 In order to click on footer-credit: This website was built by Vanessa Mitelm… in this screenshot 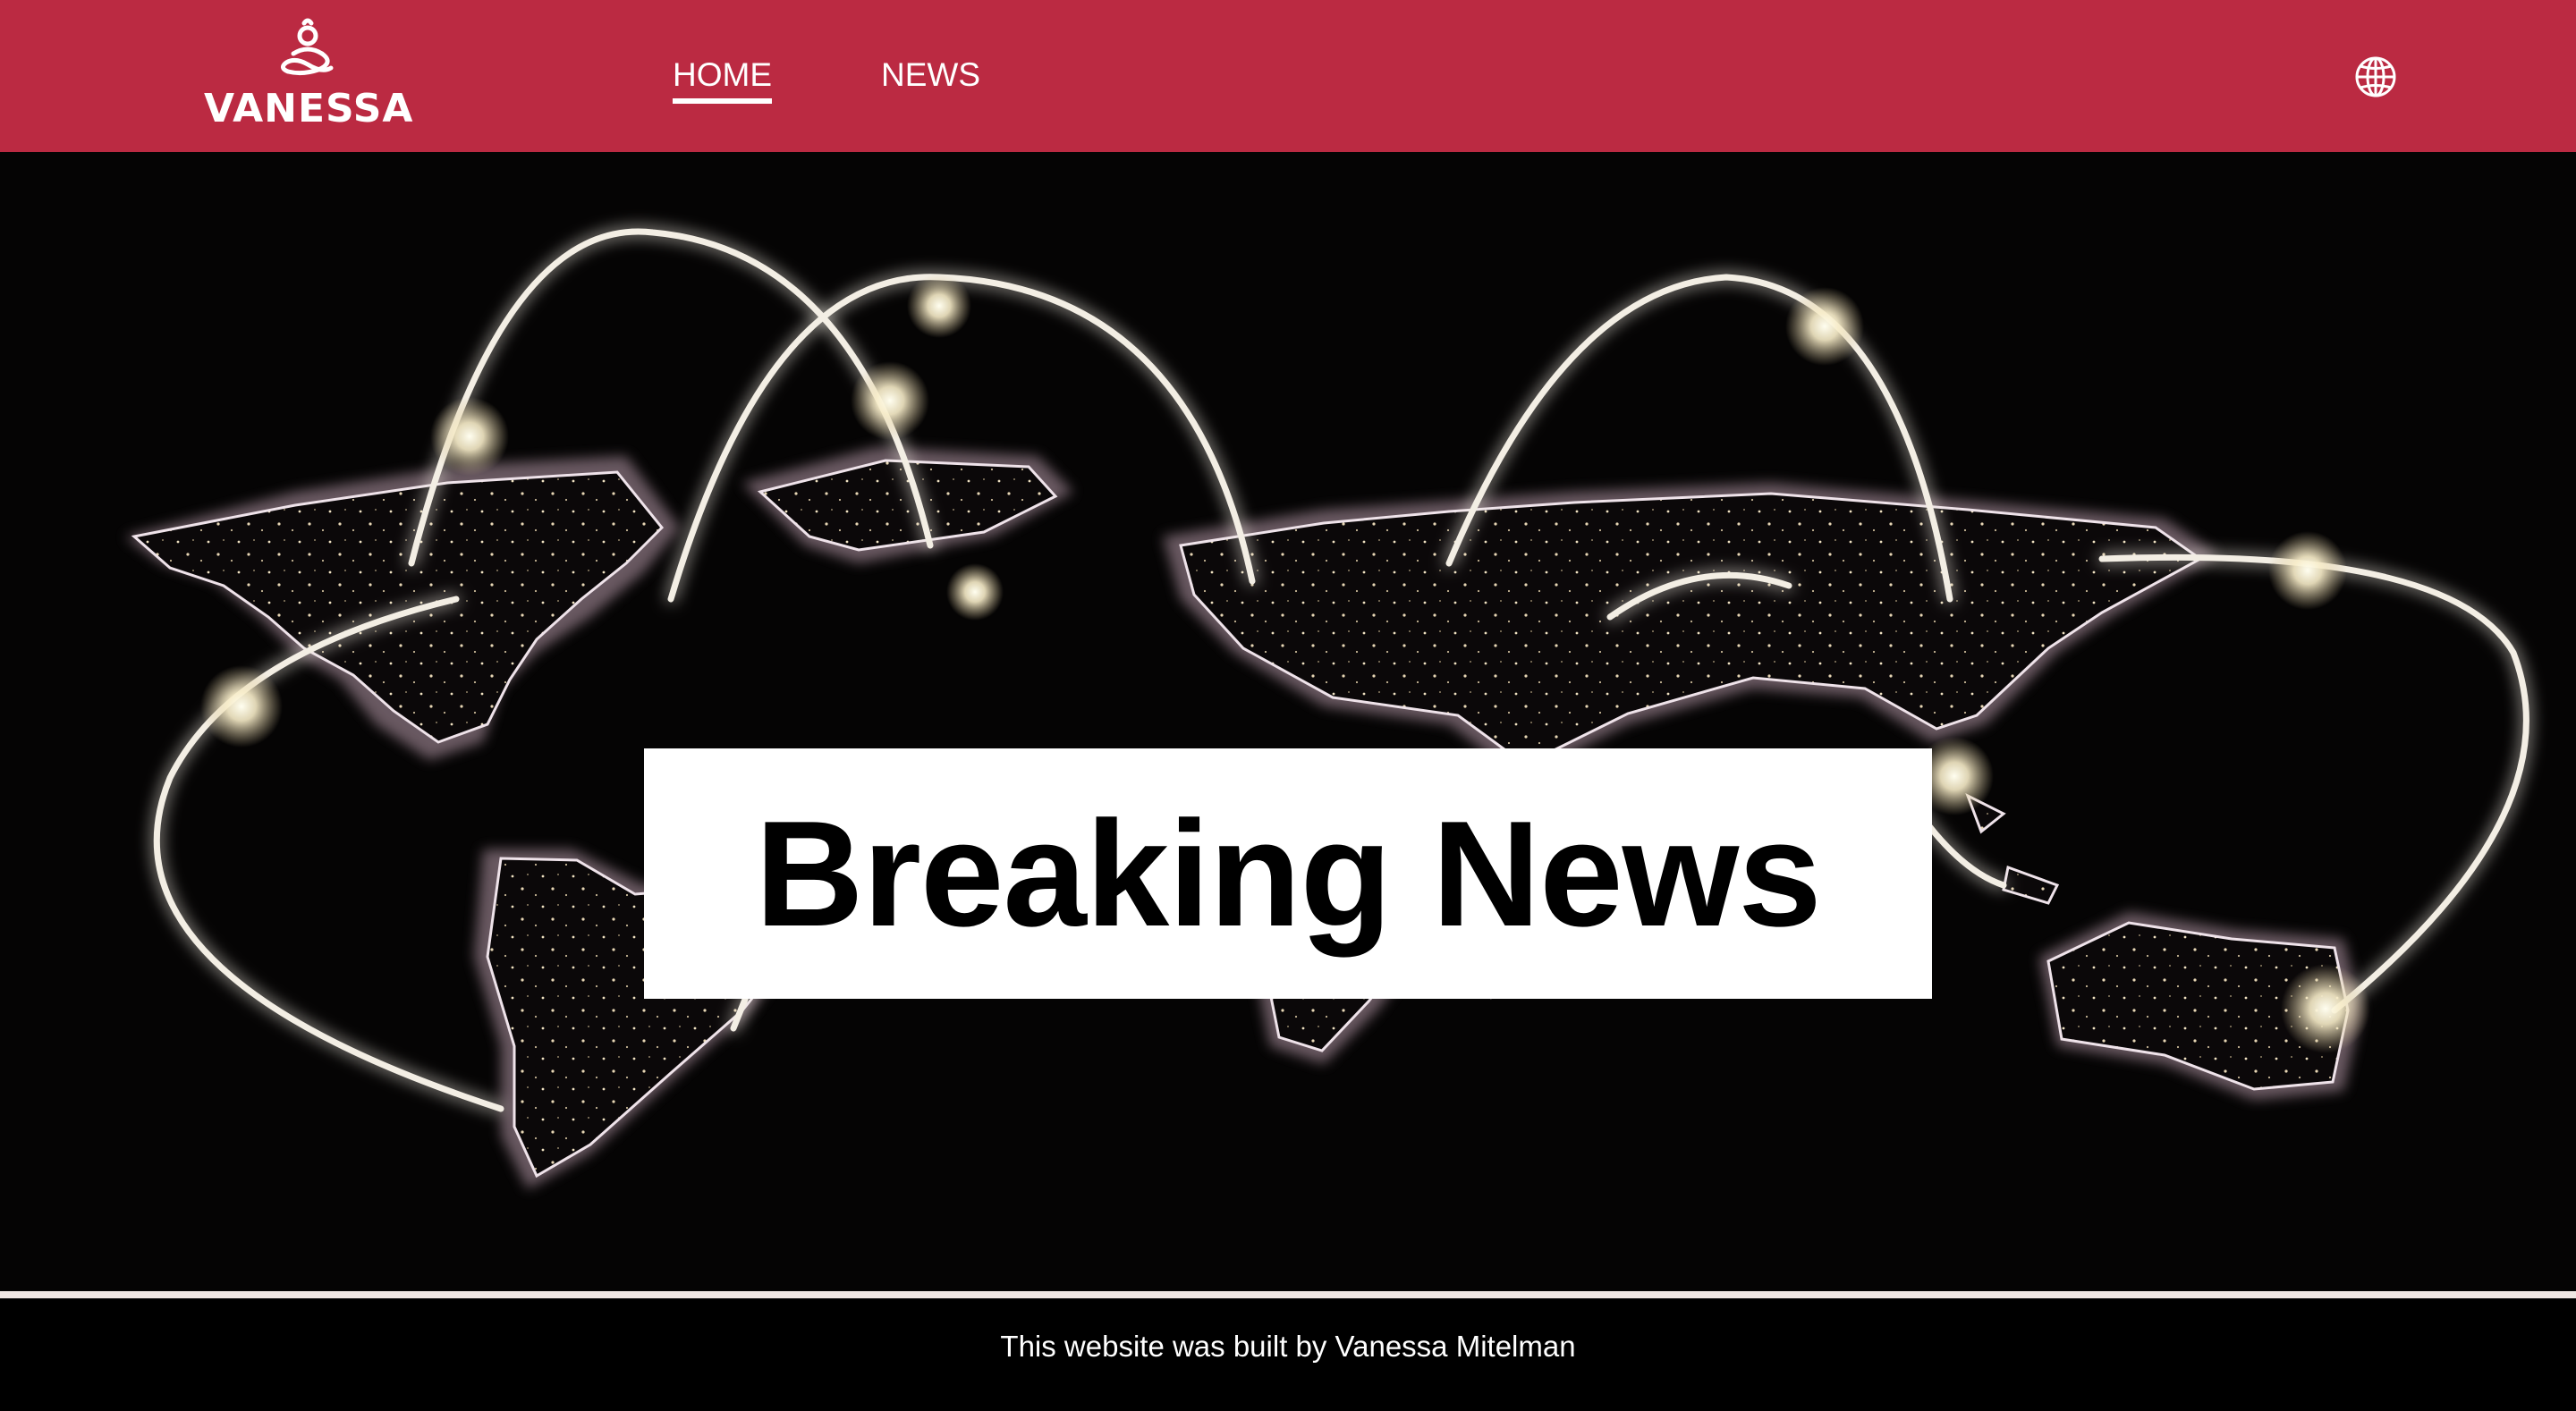, I will do `click(1288, 1346)`.